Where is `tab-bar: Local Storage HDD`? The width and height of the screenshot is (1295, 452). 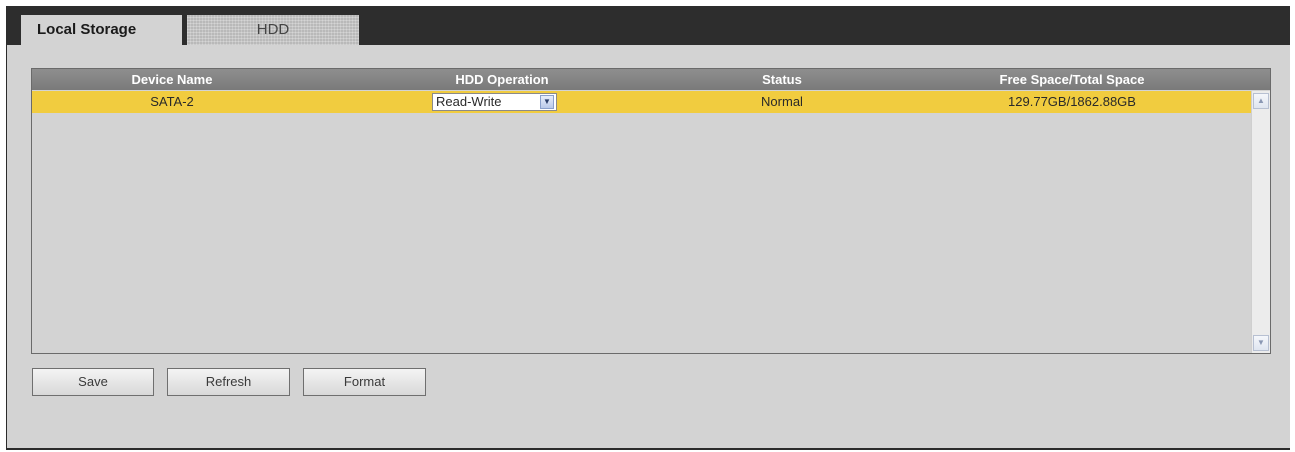 tab-bar: Local Storage HDD is located at coordinates (648, 25).